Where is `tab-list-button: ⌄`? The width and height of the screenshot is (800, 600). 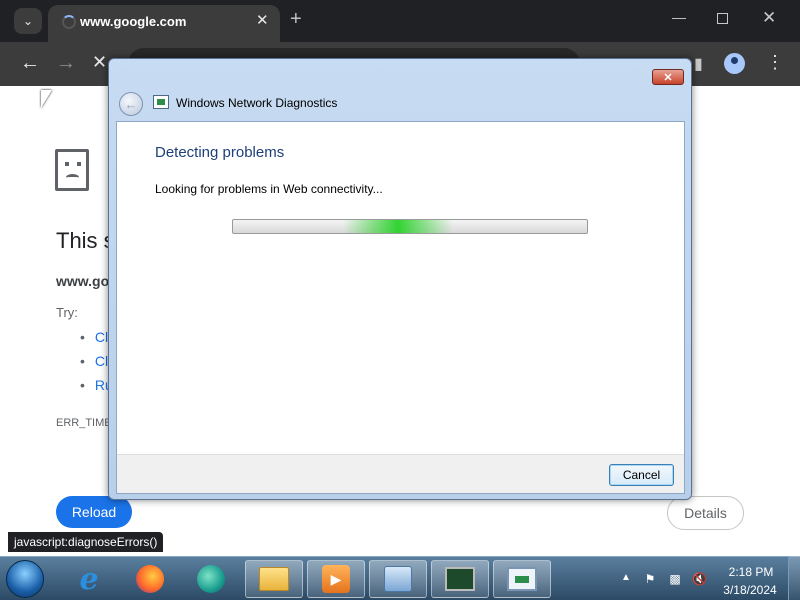
tab-list-button: ⌄ is located at coordinates (28, 21).